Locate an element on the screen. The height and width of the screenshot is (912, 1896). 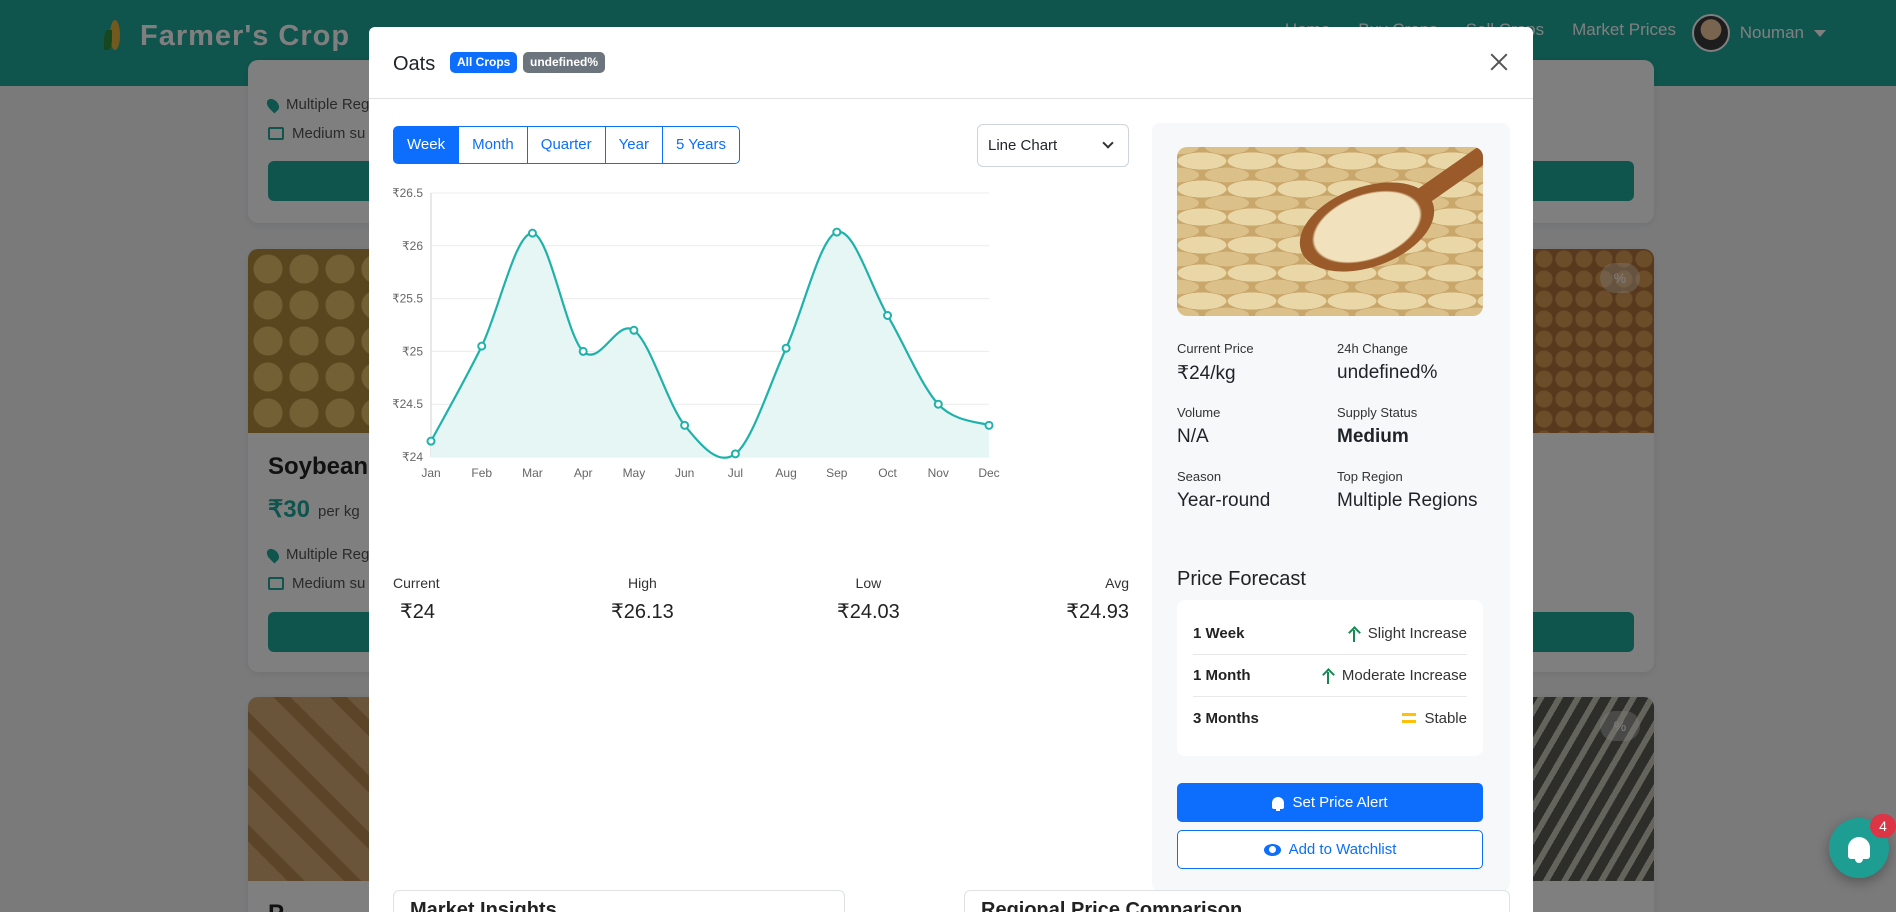
y-tick-label: ₹26.5 is located at coordinates (408, 193).